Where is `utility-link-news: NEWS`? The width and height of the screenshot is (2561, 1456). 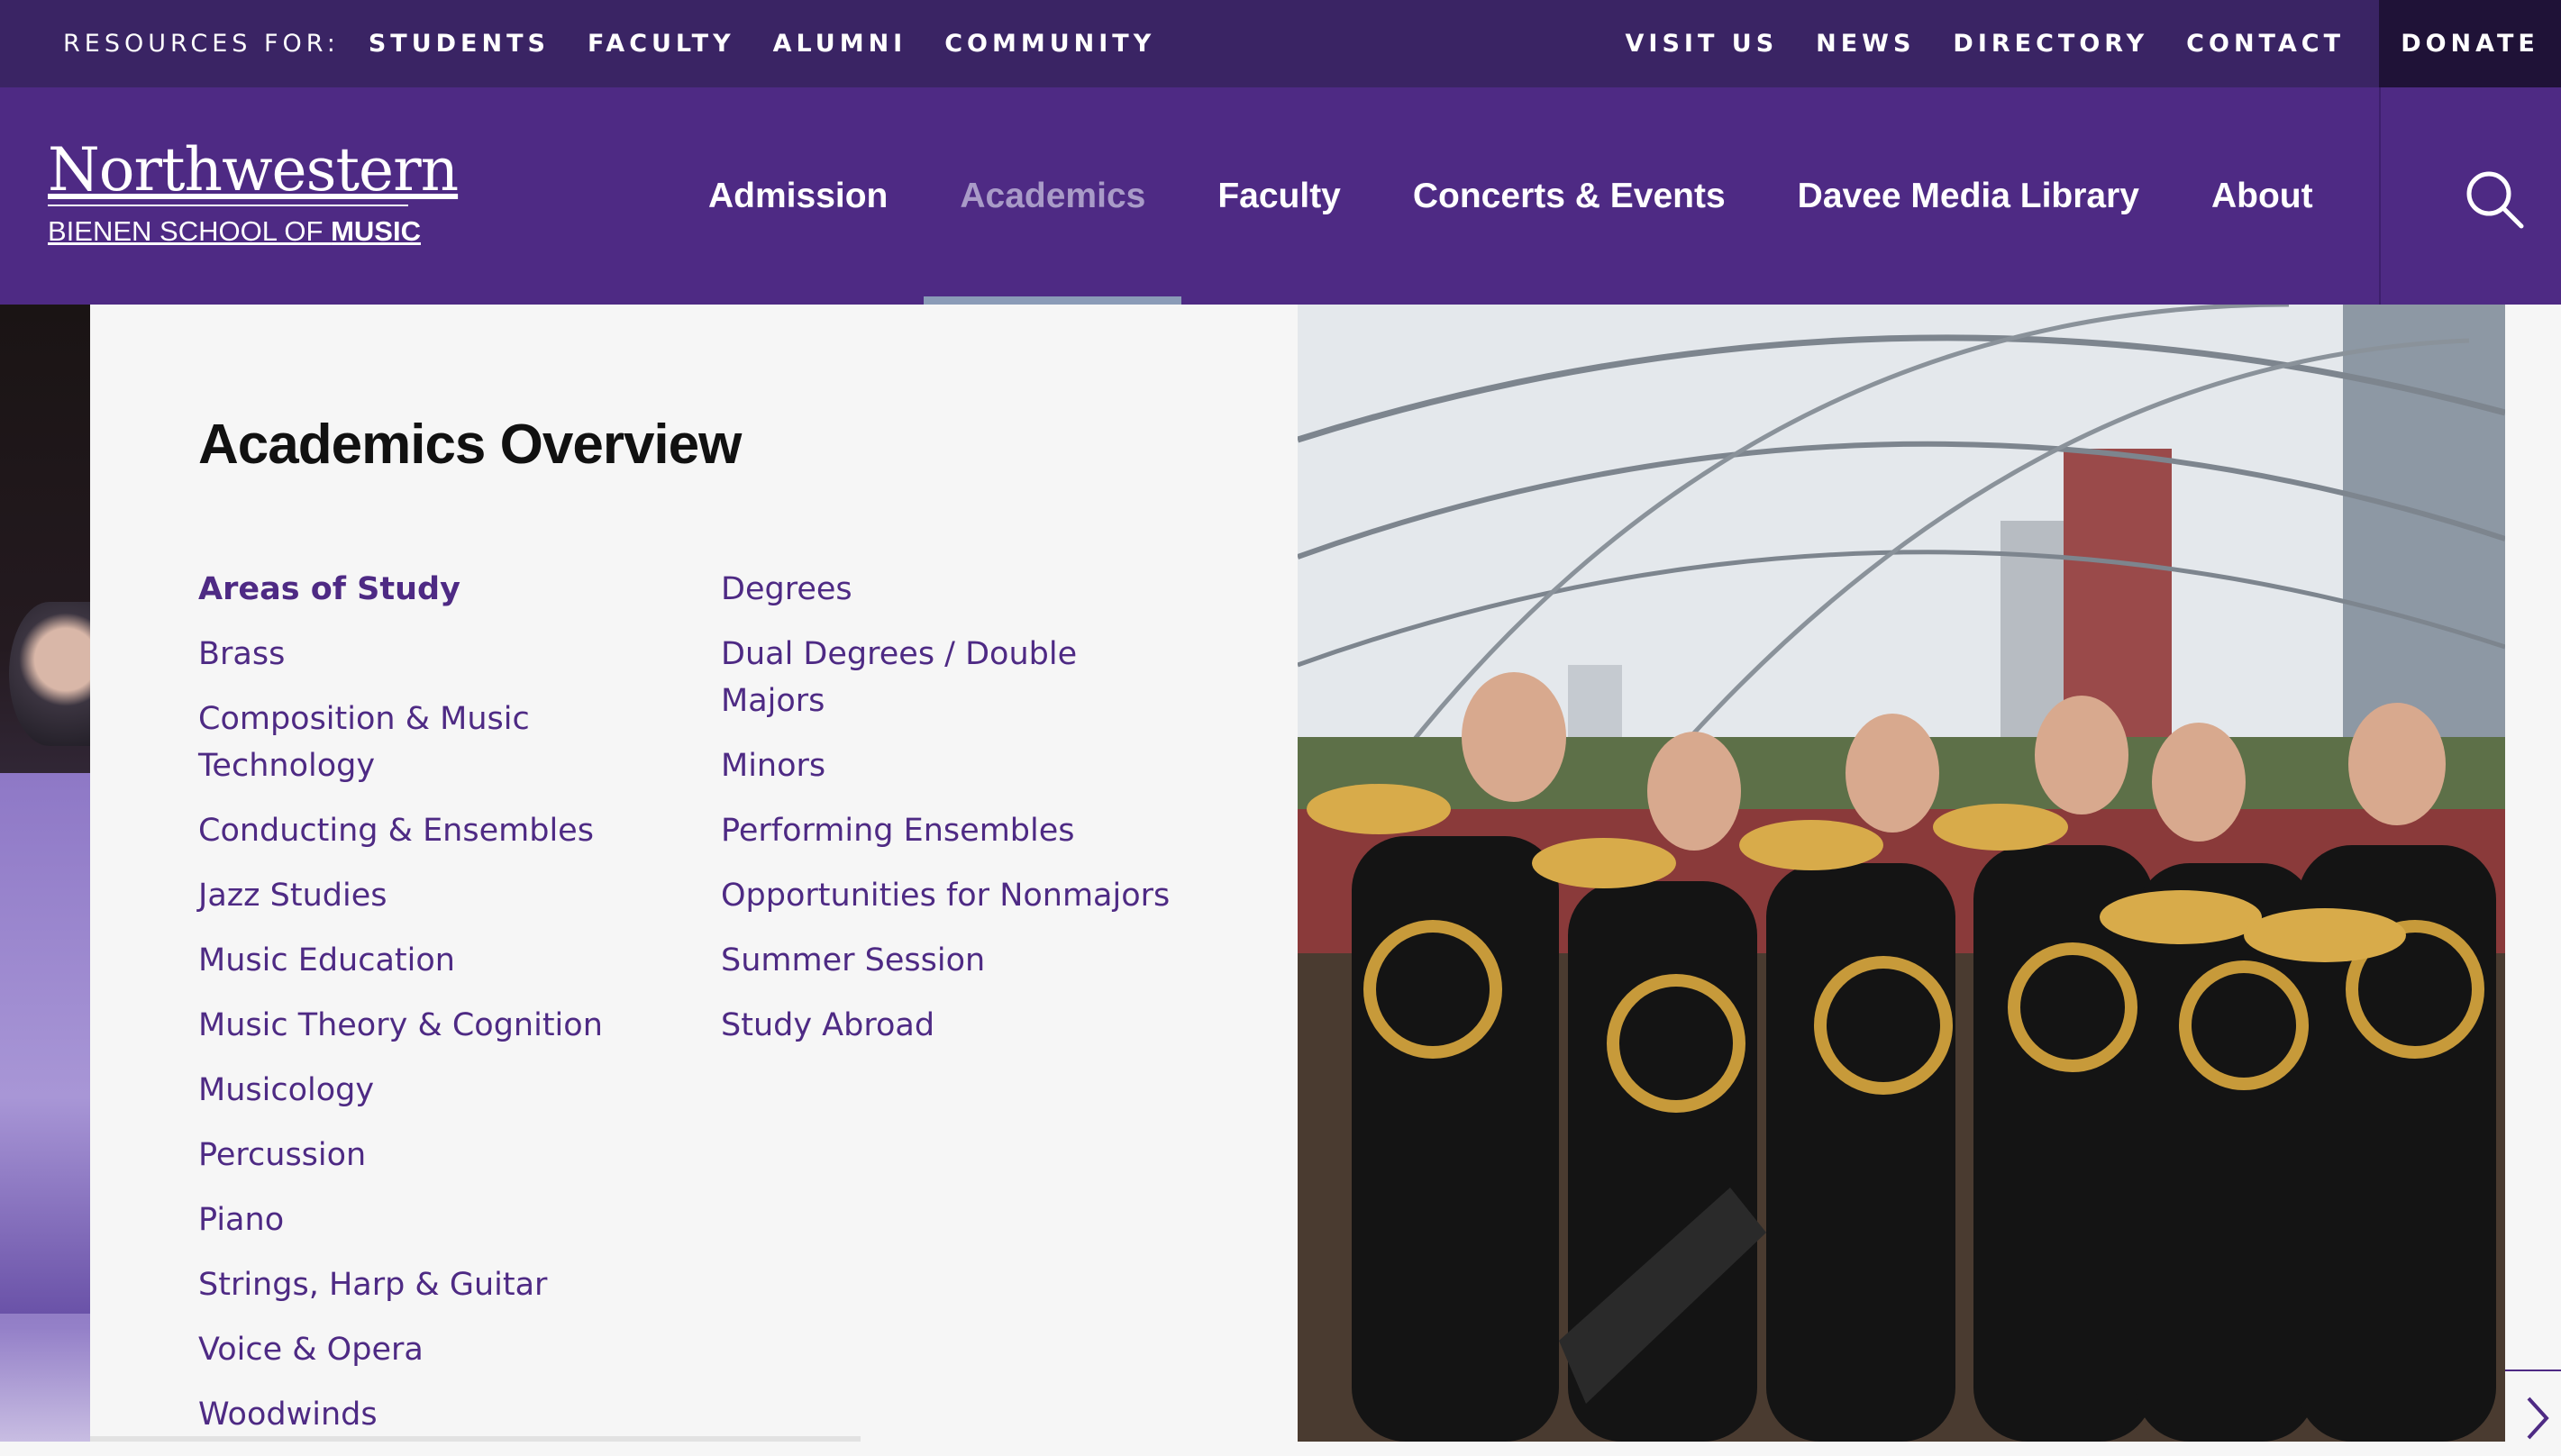
utility-link-news: NEWS is located at coordinates (1865, 44).